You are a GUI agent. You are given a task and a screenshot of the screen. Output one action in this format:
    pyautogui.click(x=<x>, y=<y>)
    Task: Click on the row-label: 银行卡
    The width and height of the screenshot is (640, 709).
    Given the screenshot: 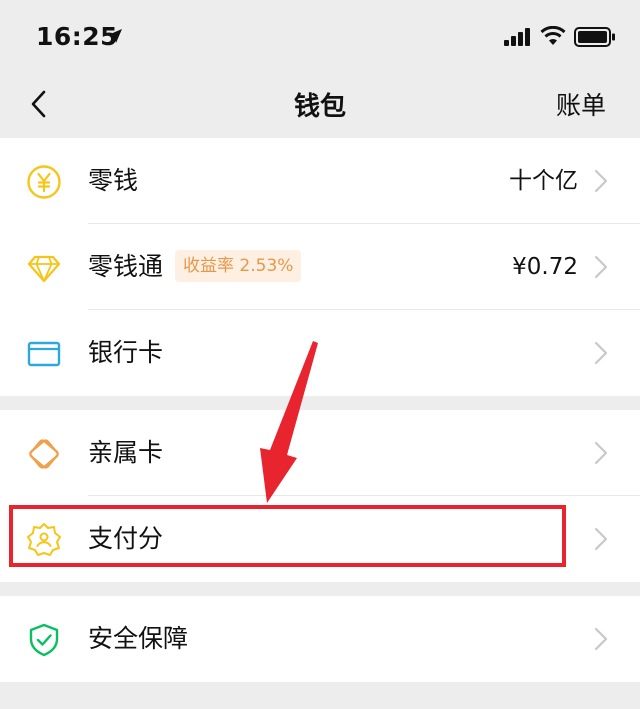 What is the action you would take?
    pyautogui.click(x=126, y=352)
    